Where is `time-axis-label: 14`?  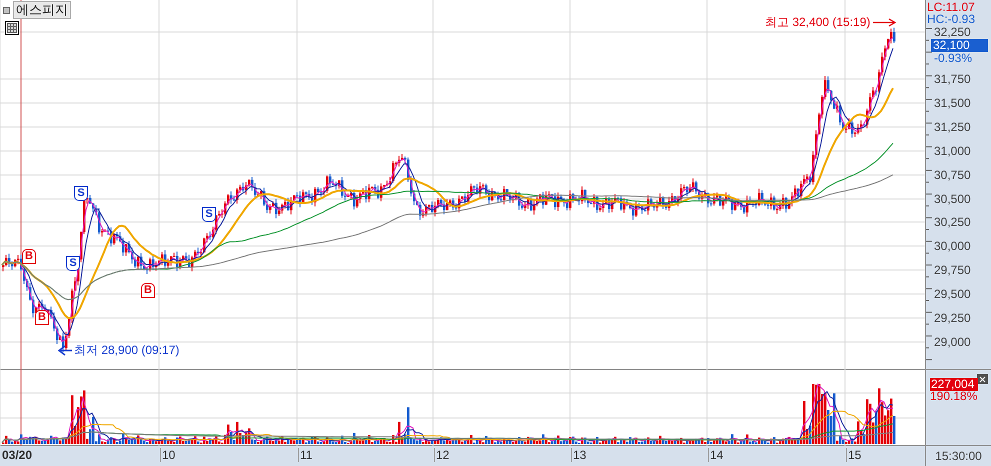 time-axis-label: 14 is located at coordinates (716, 455).